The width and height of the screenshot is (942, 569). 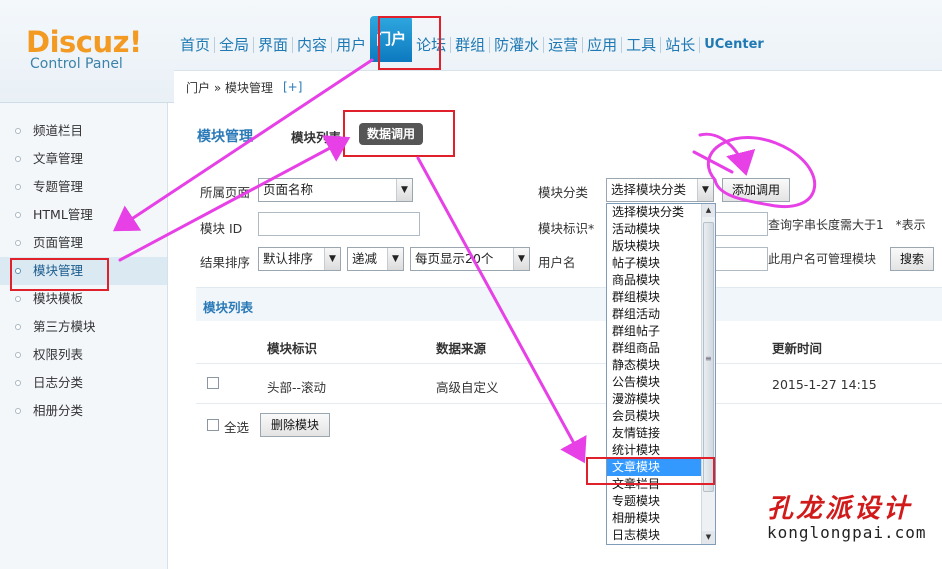 I want to click on dropdown-option: 群组模块, so click(x=661, y=297).